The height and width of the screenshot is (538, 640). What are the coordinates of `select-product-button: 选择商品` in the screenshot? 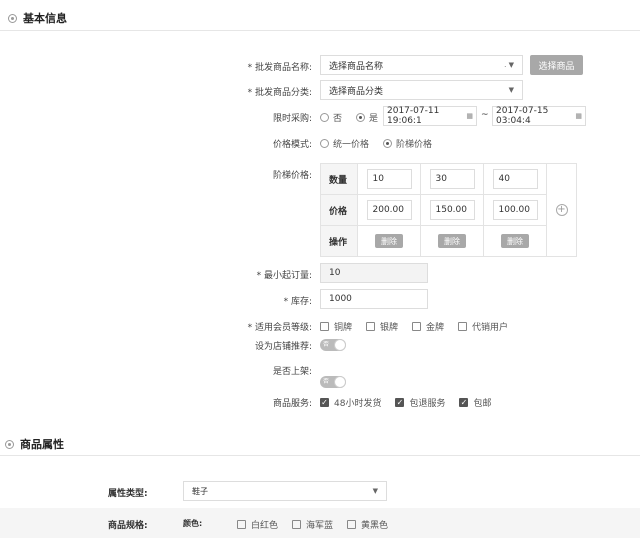 It's located at (556, 65).